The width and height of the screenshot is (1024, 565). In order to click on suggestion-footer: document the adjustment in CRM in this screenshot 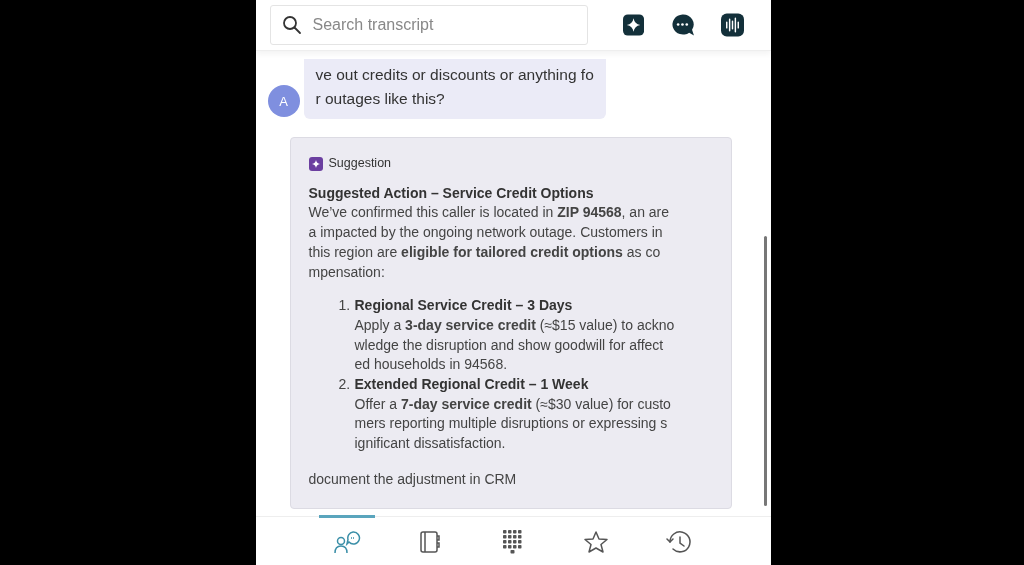, I will do `click(510, 479)`.